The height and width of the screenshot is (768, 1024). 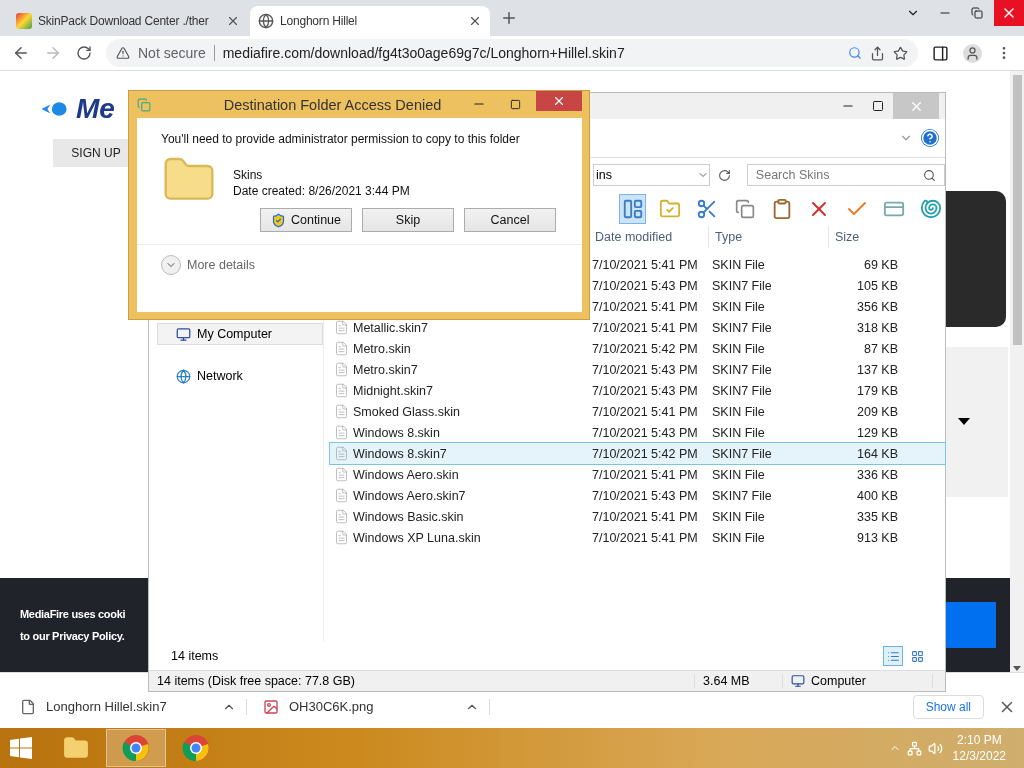 What do you see at coordinates (877, 53) in the screenshot?
I see `share-icon` at bounding box center [877, 53].